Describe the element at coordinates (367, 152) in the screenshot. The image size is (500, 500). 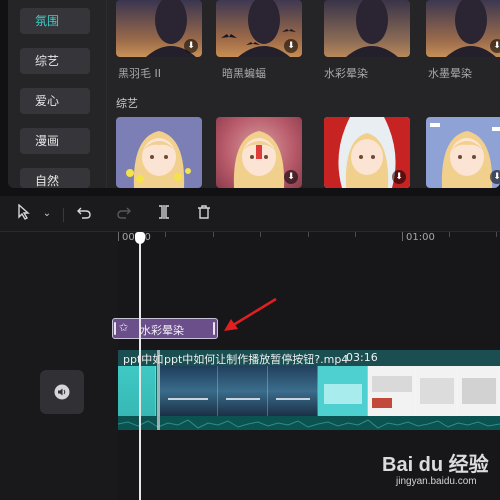
I see `effect-thumb-variety-3: ⬇` at that location.